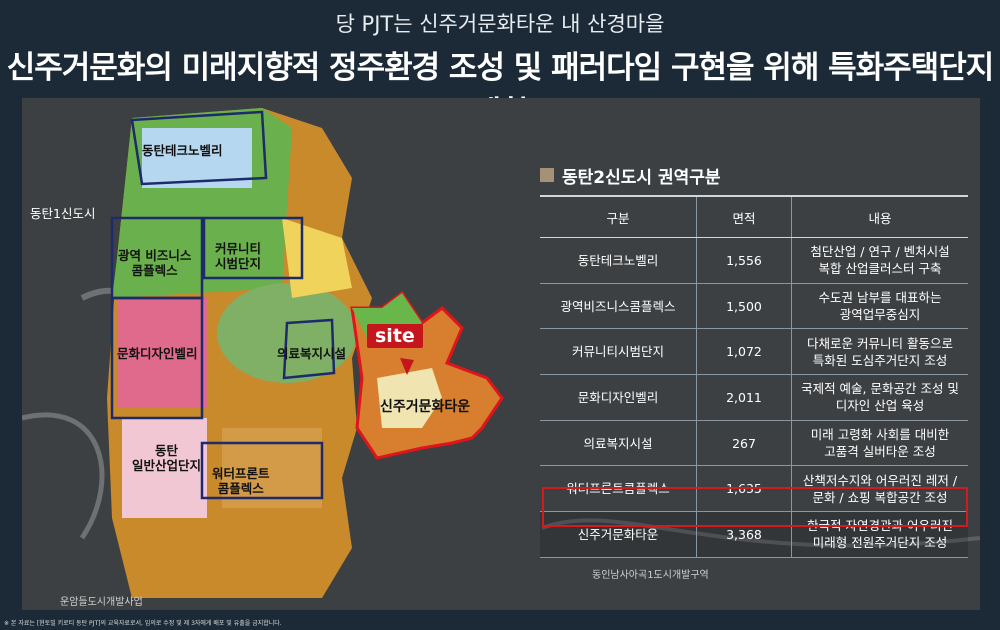 This screenshot has height=630, width=1000. What do you see at coordinates (641, 177) in the screenshot?
I see `panel-title-text: 동탄2신도시 권역구분` at bounding box center [641, 177].